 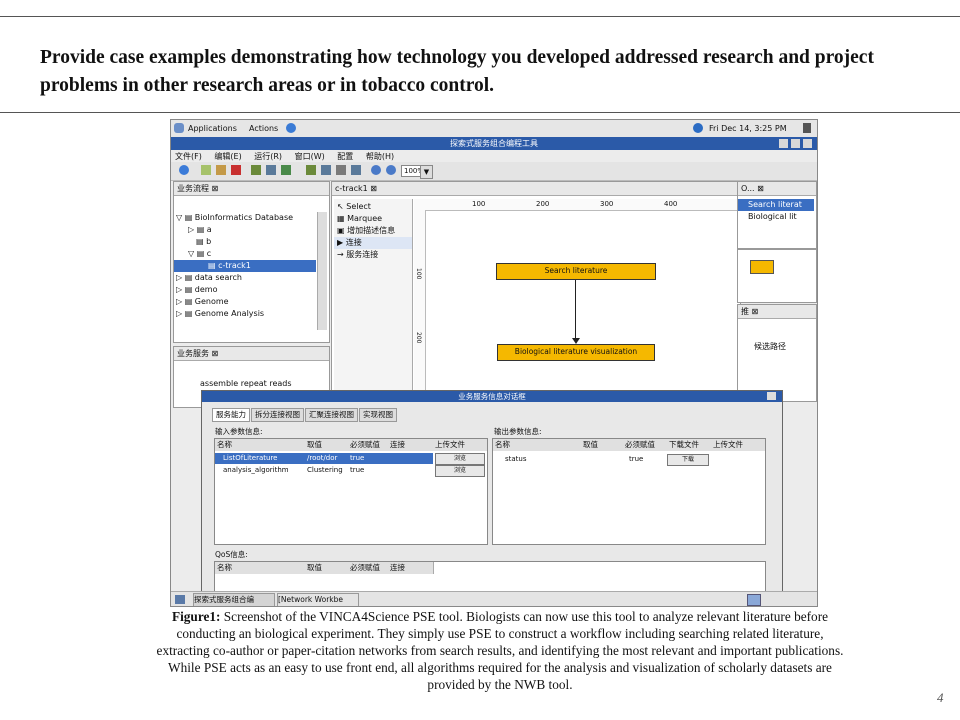 I want to click on clock: Fri Dec 14, 3:25 PM, so click(x=748, y=128).